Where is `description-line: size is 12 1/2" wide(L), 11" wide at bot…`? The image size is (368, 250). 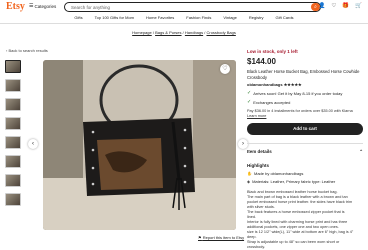 description-line: size is 12 1/2" wide(L), 11" wide at bot… is located at coordinates (300, 232).